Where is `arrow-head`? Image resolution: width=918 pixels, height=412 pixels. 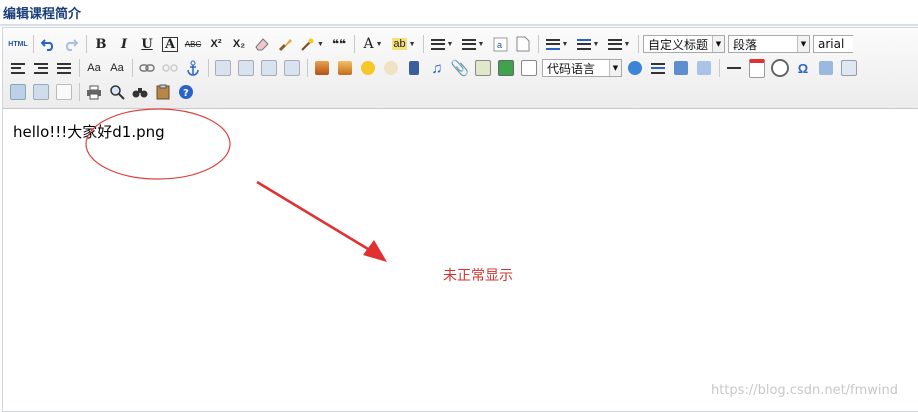 arrow-head is located at coordinates (375, 251).